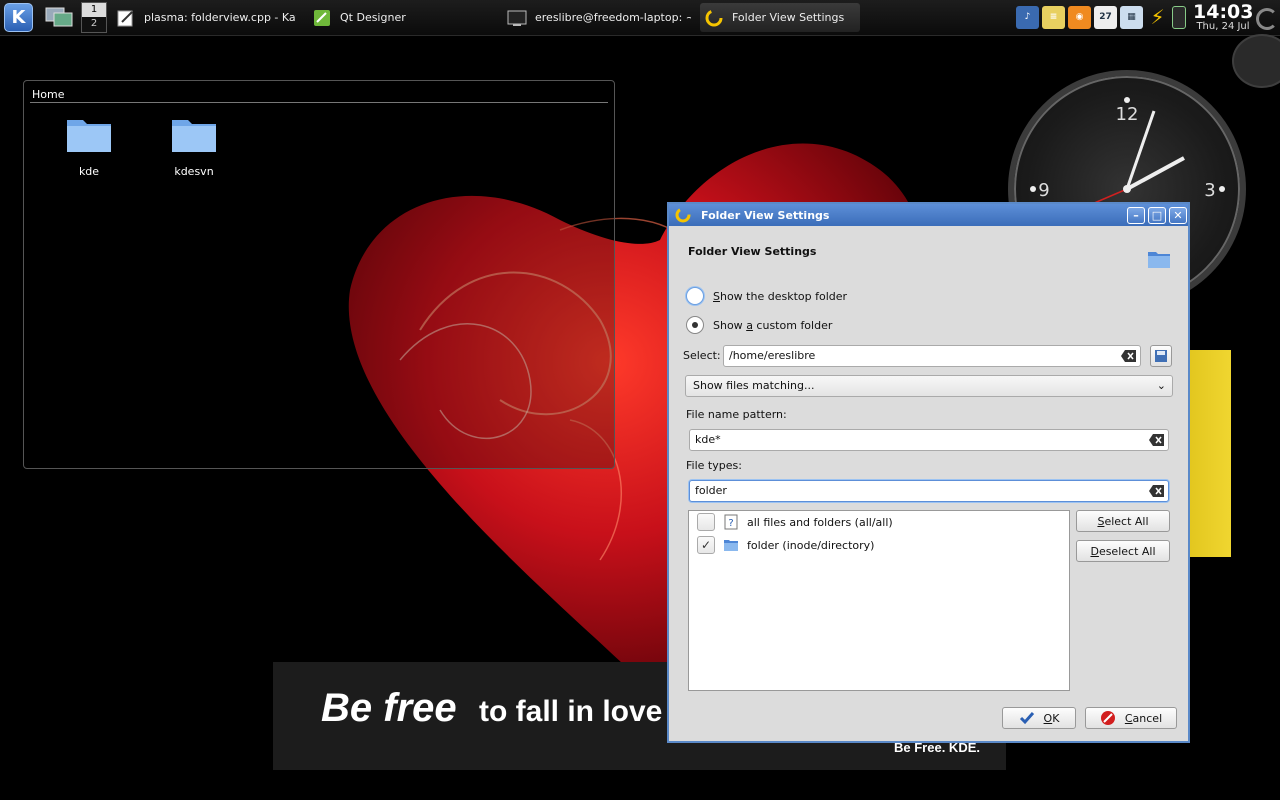 This screenshot has width=1280, height=800. I want to click on desktop-item-kdesvn: kdesvn, so click(194, 146).